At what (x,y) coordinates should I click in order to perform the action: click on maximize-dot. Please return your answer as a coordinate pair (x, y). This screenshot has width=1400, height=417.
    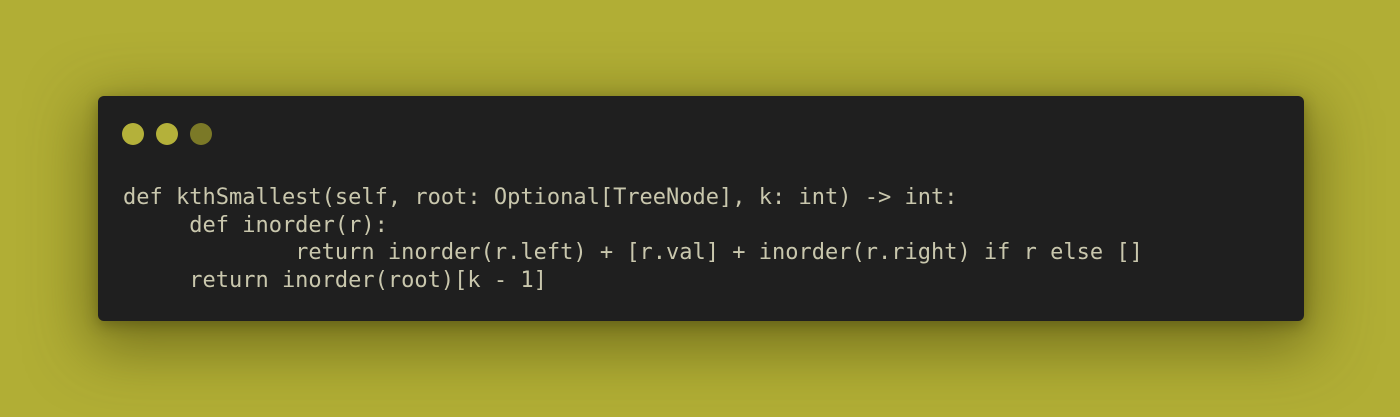
    Looking at the image, I should click on (201, 134).